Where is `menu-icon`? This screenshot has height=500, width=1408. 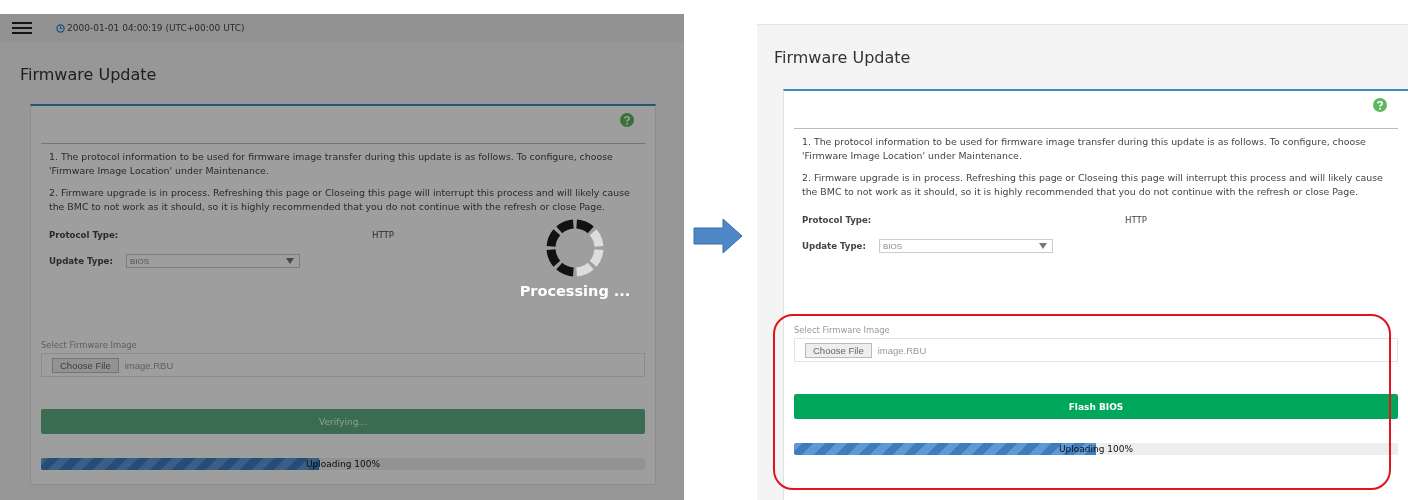
menu-icon is located at coordinates (22, 28).